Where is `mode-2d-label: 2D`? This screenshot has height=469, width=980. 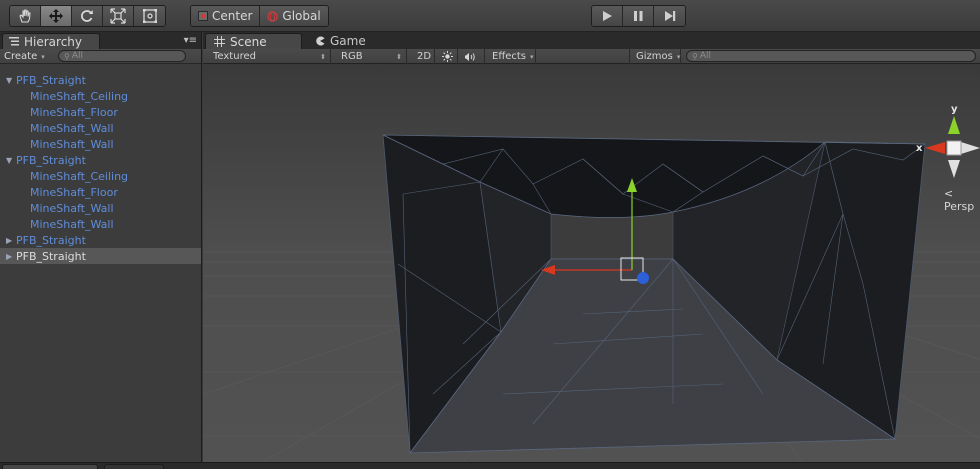
mode-2d-label: 2D is located at coordinates (424, 56).